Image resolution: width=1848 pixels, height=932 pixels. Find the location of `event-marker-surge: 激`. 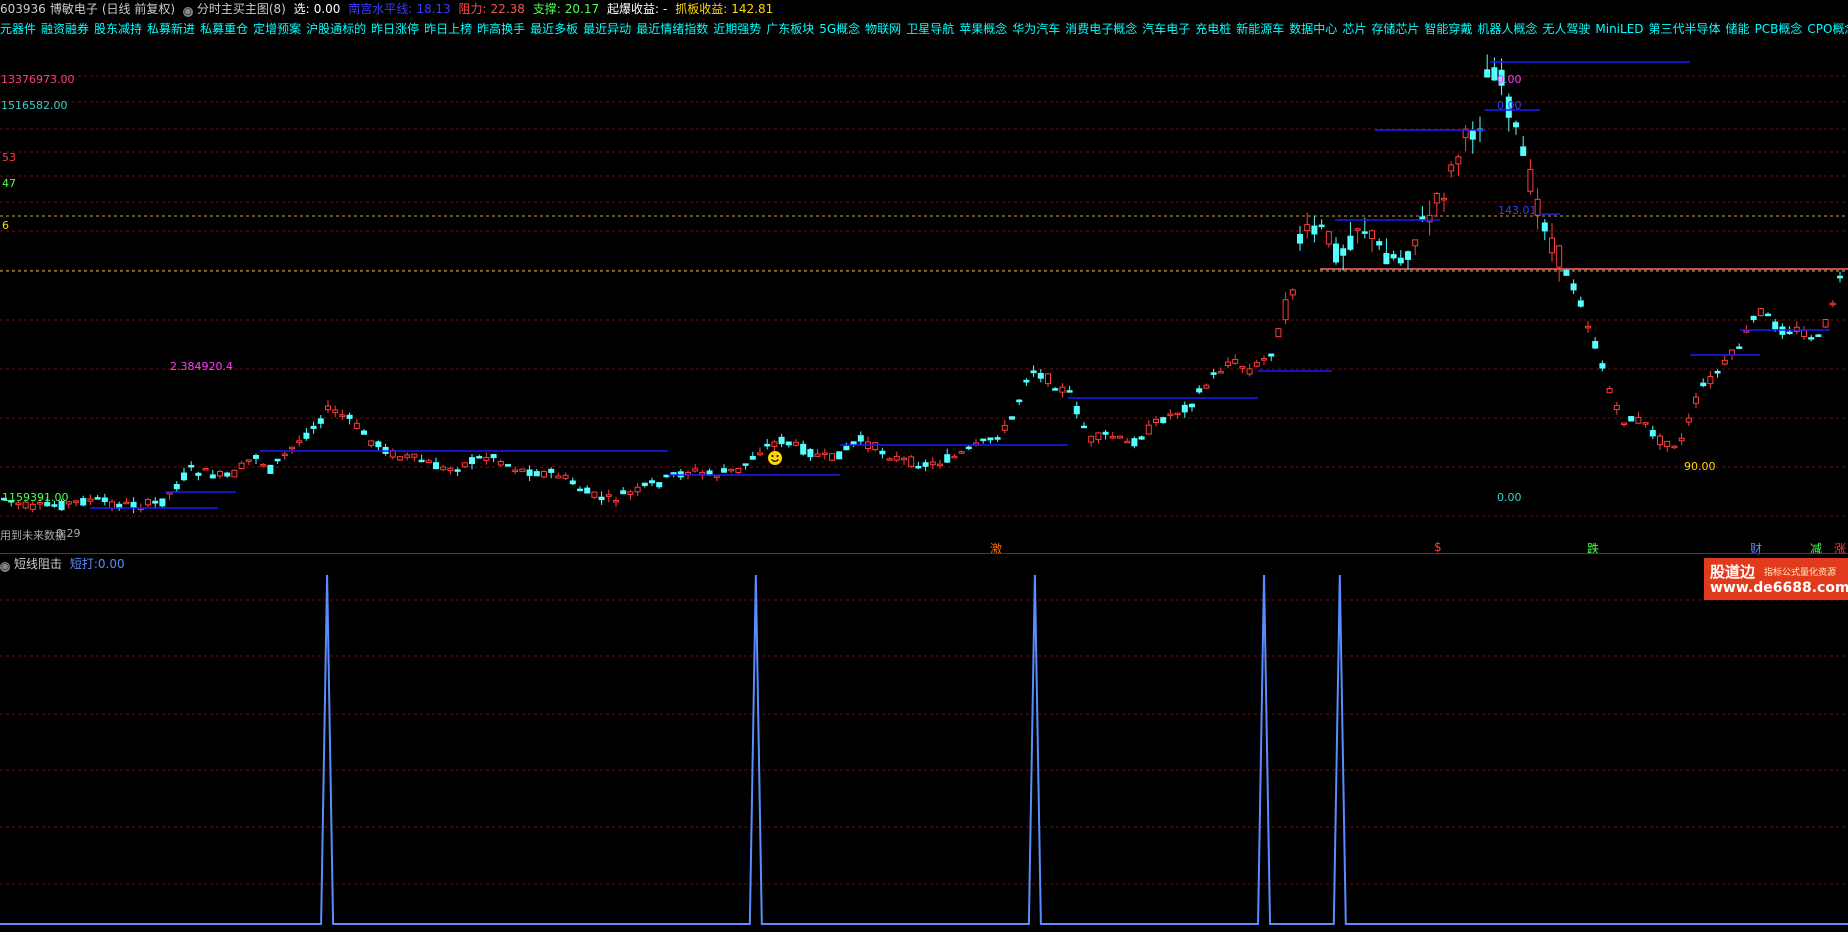

event-marker-surge: 激 is located at coordinates (996, 548).